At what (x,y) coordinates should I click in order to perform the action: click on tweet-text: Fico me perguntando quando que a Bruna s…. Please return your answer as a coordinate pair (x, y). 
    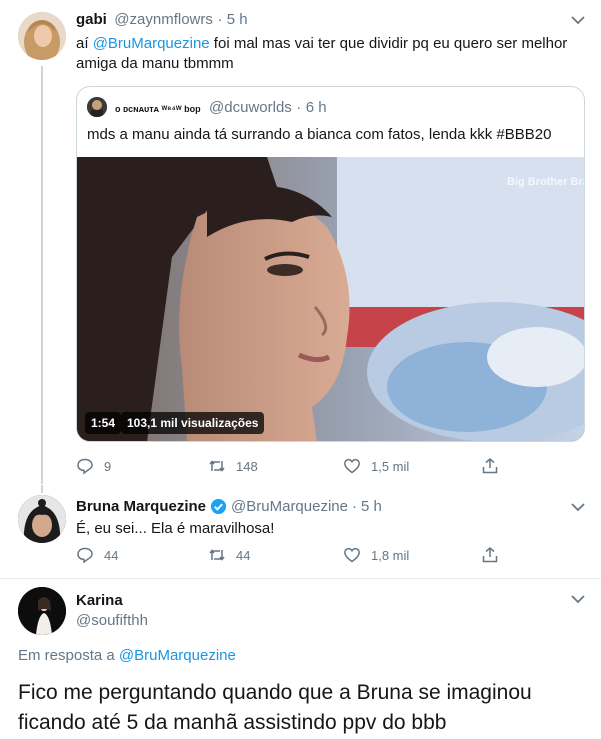
    Looking at the image, I should click on (275, 708).